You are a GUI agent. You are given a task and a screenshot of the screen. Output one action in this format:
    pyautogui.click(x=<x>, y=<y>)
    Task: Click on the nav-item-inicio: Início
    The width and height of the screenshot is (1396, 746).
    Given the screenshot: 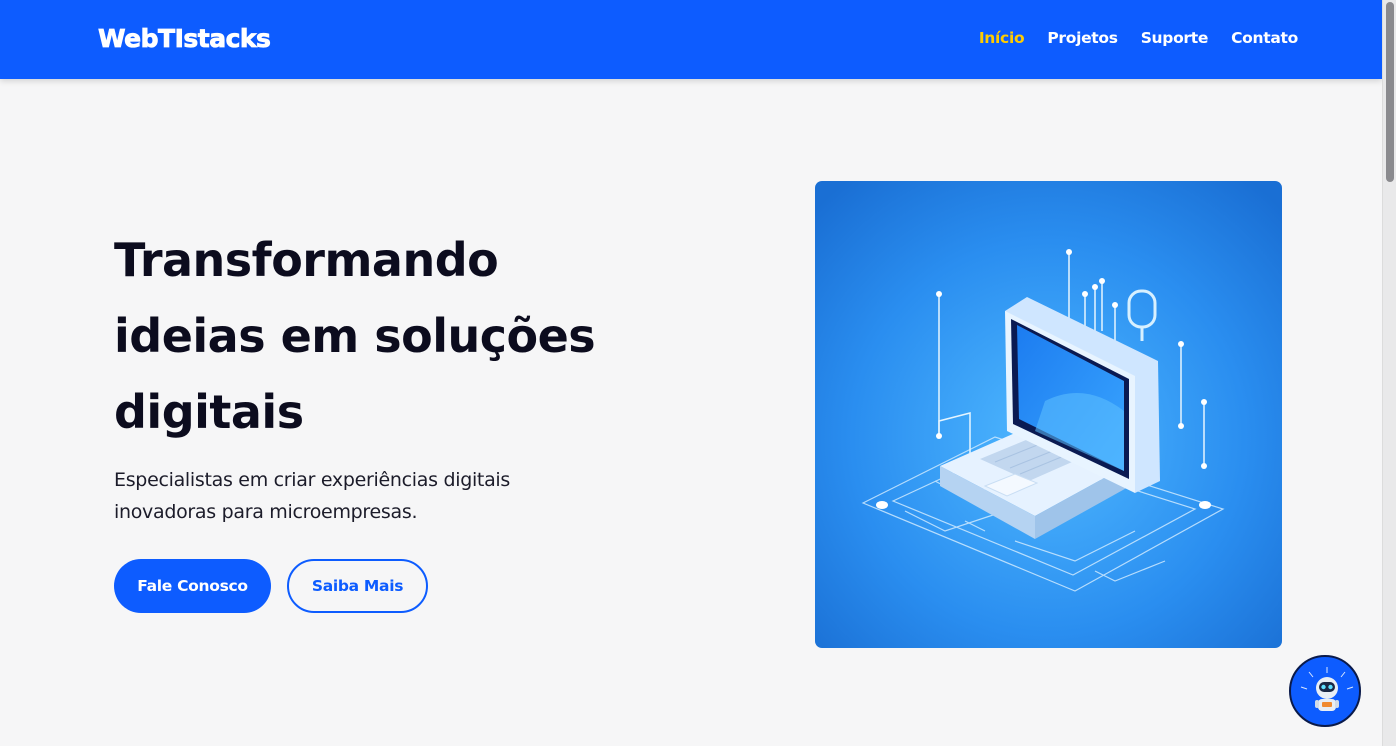 What is the action you would take?
    pyautogui.click(x=1002, y=38)
    